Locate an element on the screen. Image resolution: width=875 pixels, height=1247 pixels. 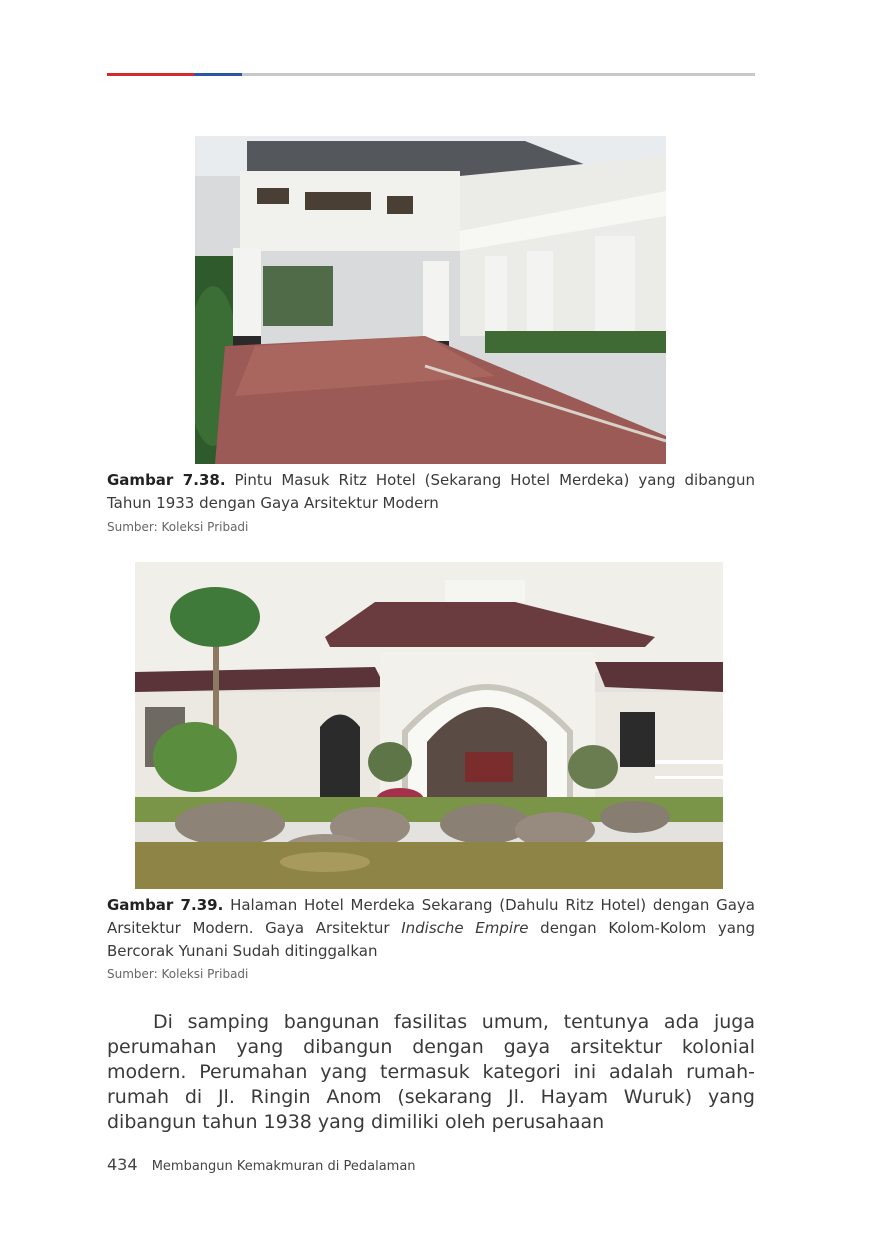
figure-7-39-source: Sumber: Koleksi Pribadi is located at coordinates (178, 974).